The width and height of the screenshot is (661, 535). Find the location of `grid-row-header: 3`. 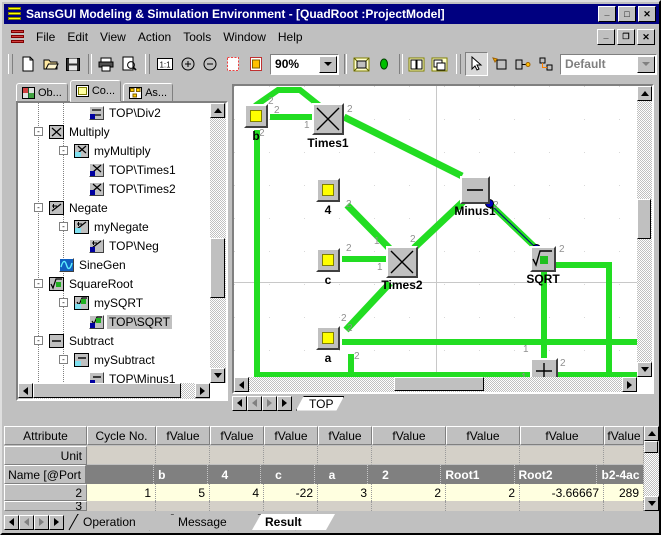

grid-row-header: 3 is located at coordinates (45, 506).